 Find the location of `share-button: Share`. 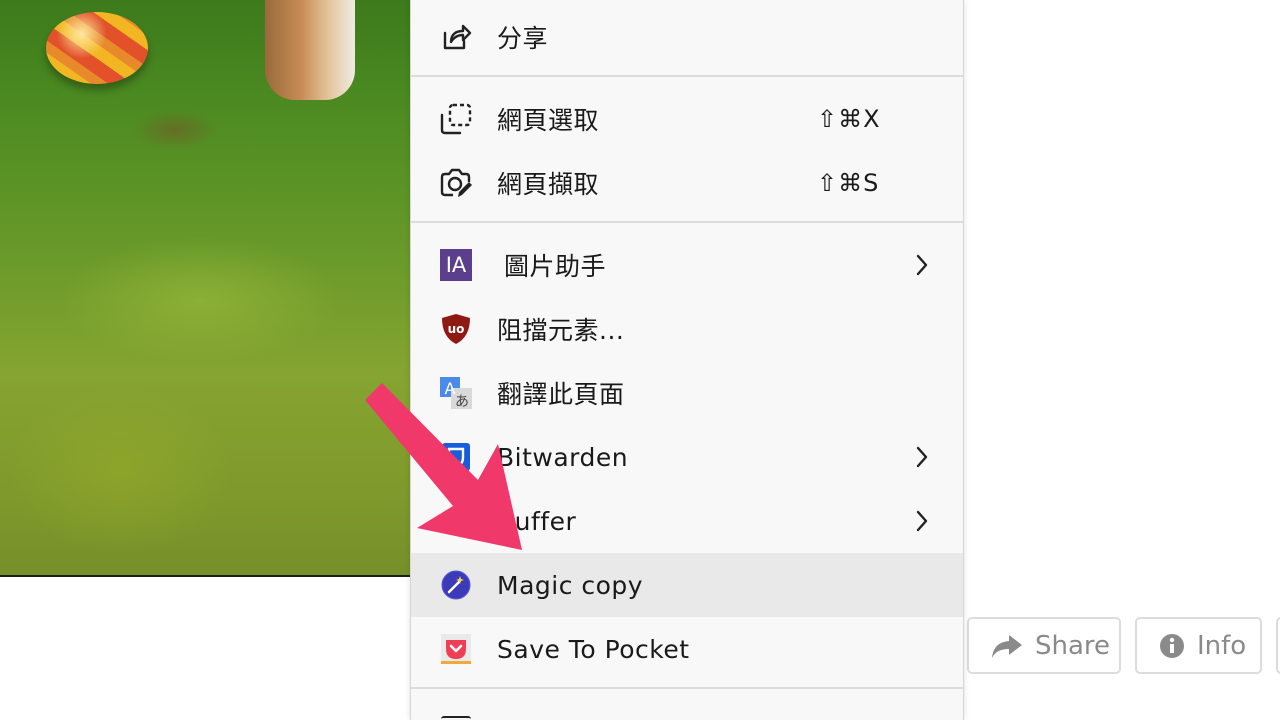

share-button: Share is located at coordinates (1044, 645).